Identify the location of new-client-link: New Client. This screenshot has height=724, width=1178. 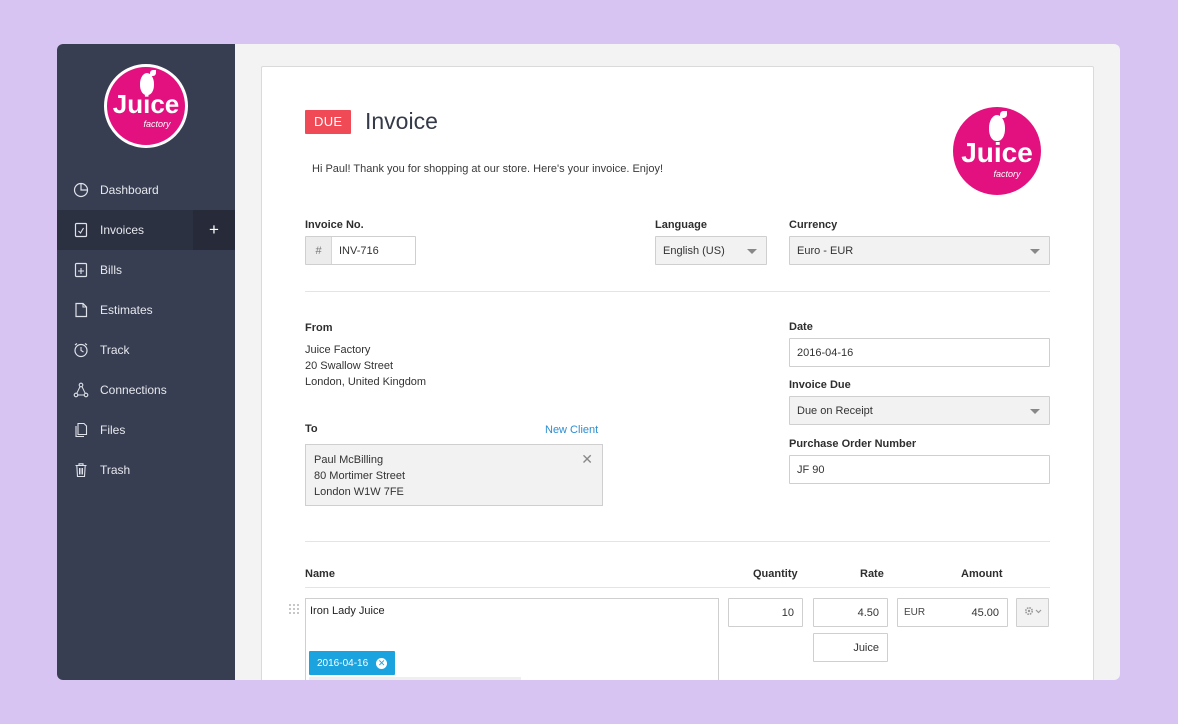
(571, 430).